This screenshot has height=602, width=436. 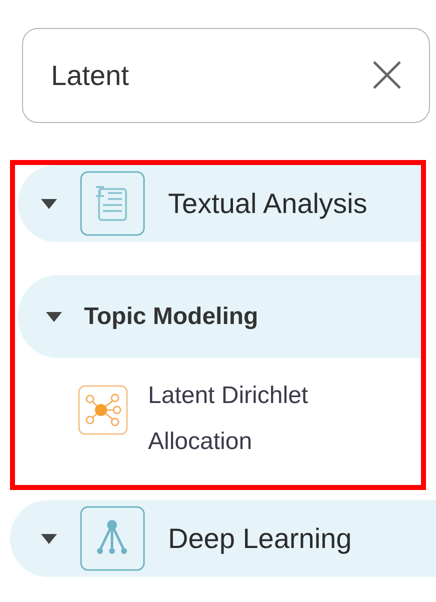 What do you see at coordinates (268, 204) in the screenshot?
I see `category-label: Textual Analysis` at bounding box center [268, 204].